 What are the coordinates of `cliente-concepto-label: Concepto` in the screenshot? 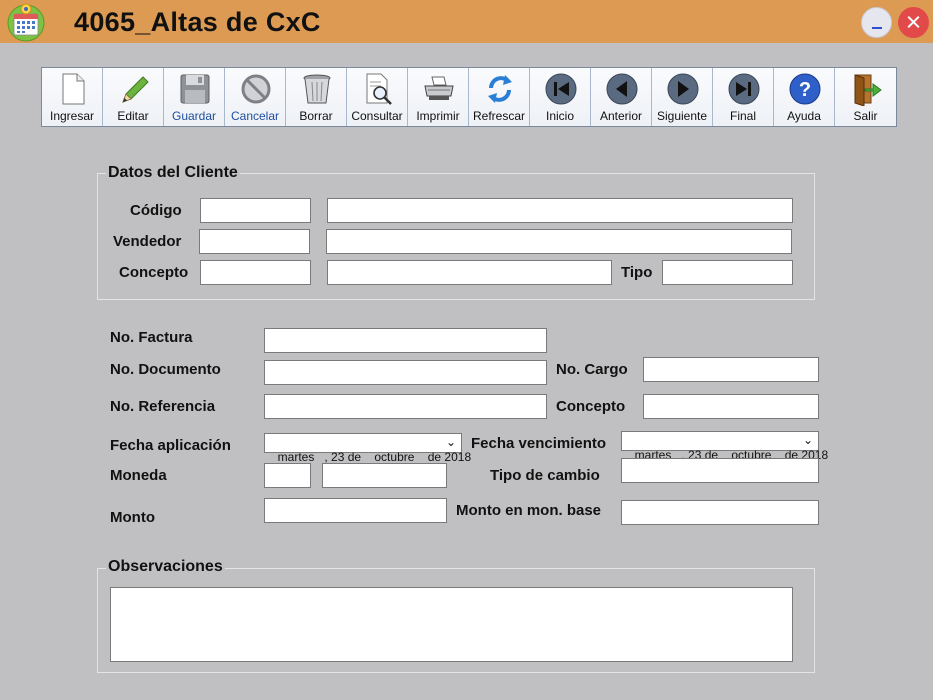 It's located at (154, 272).